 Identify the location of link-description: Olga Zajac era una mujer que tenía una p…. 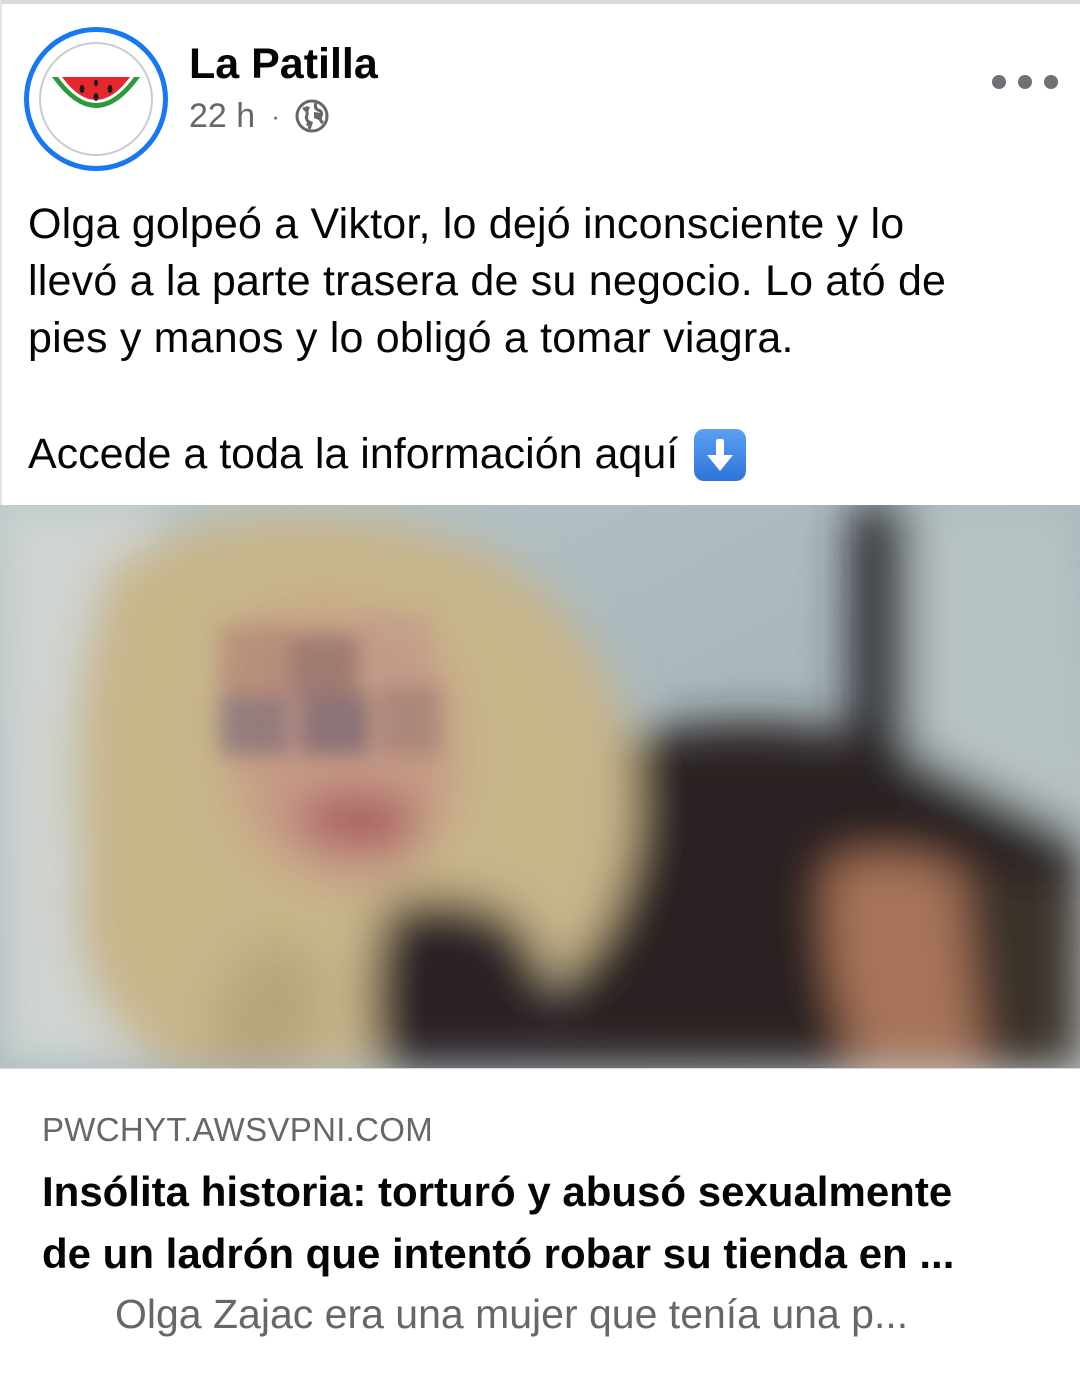
(512, 1314).